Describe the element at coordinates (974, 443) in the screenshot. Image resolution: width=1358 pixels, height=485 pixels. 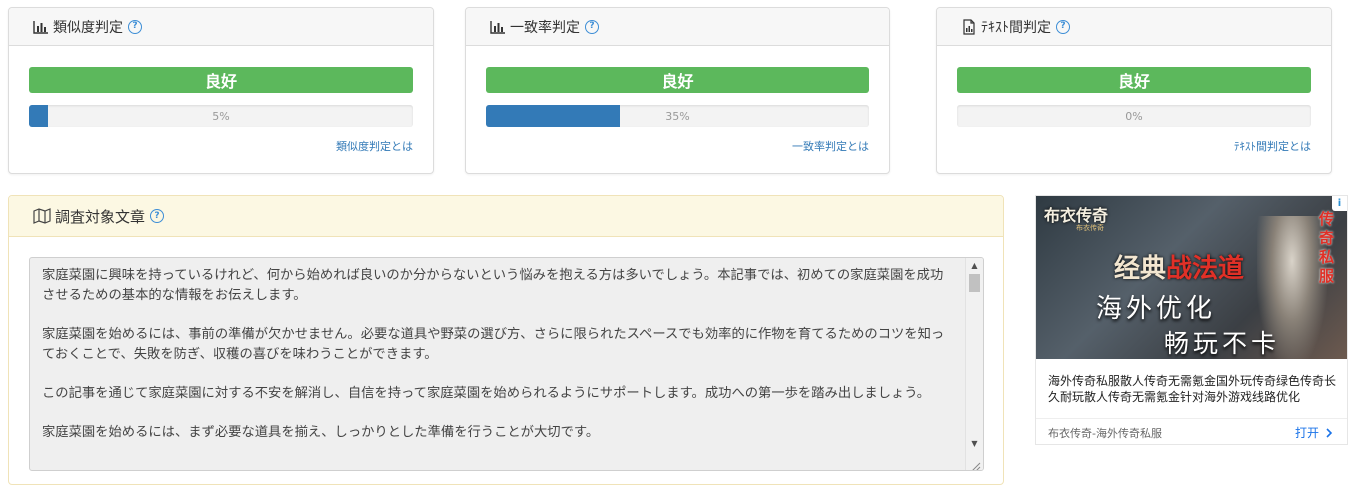
I see `scroll-down-icon: ▼` at that location.